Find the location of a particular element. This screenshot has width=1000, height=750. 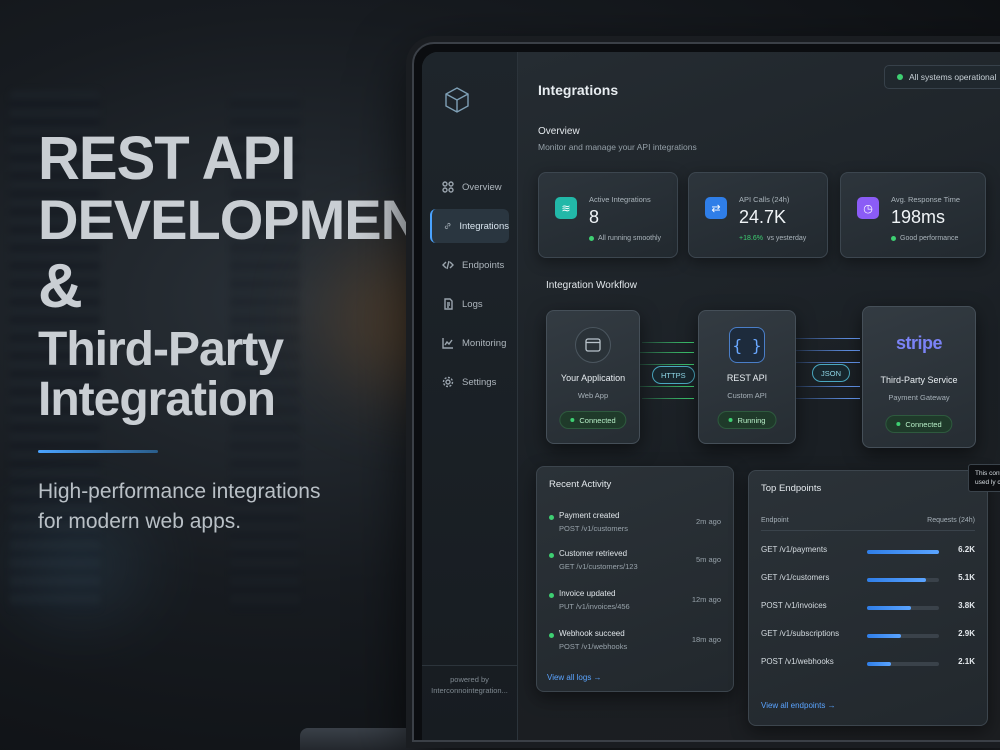

sidebar-item-label: Settings is located at coordinates (479, 382).